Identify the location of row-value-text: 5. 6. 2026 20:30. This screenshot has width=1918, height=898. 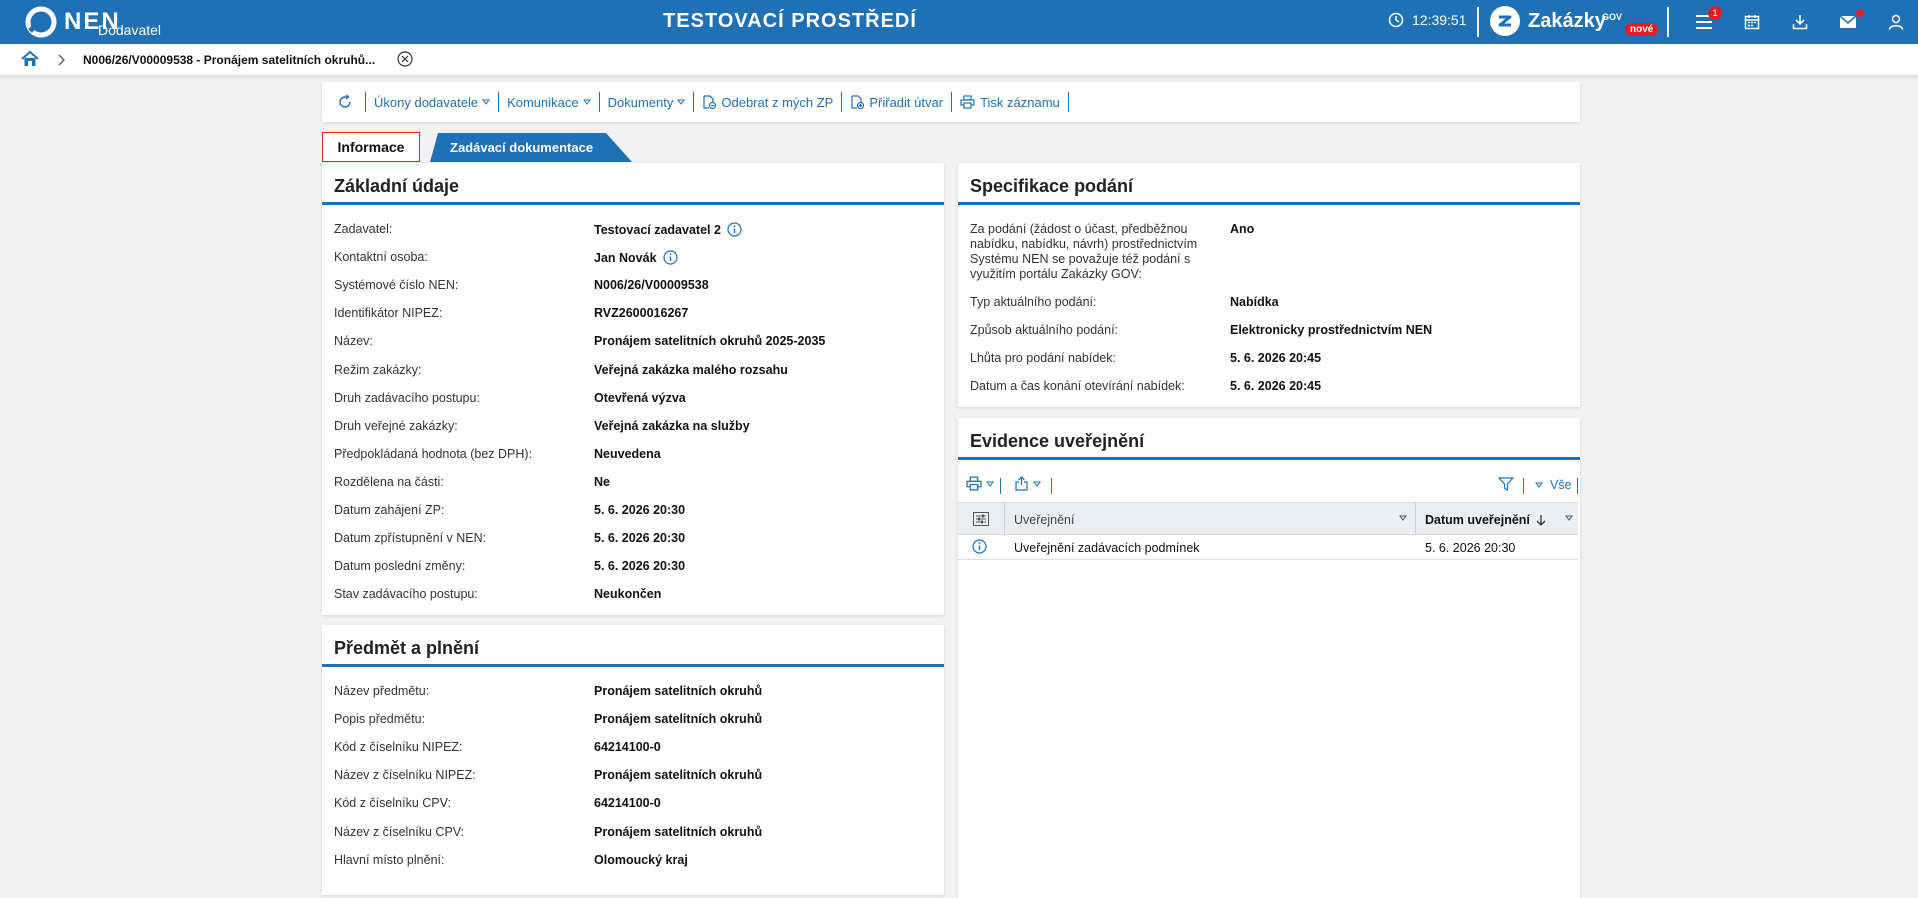
(640, 538).